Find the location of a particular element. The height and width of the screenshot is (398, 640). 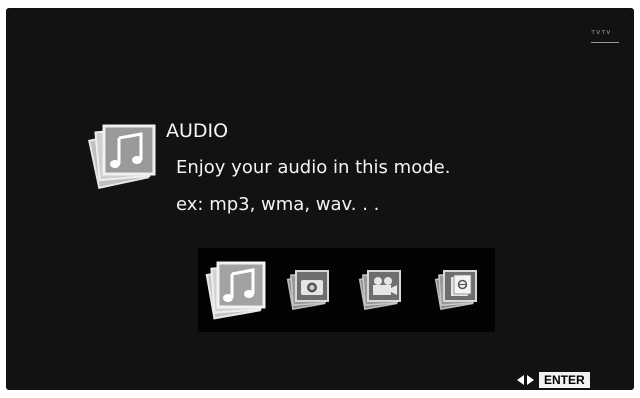

music-note-icon is located at coordinates (235, 290).